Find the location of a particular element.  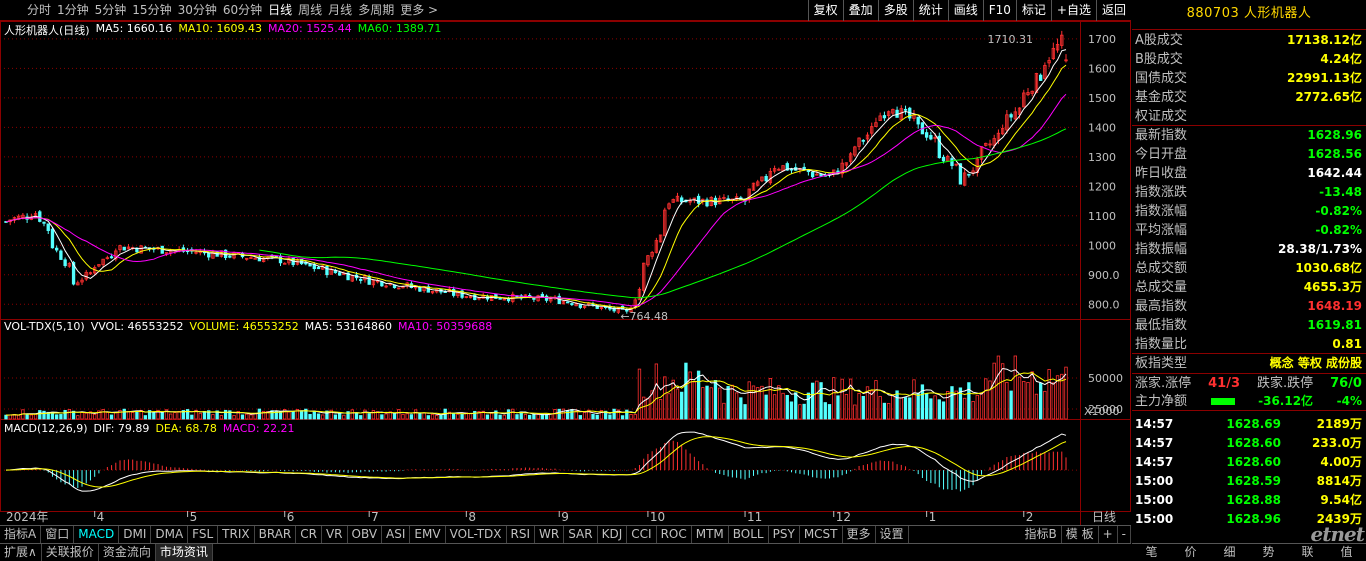

indicator-tab-19: ROC is located at coordinates (674, 534).